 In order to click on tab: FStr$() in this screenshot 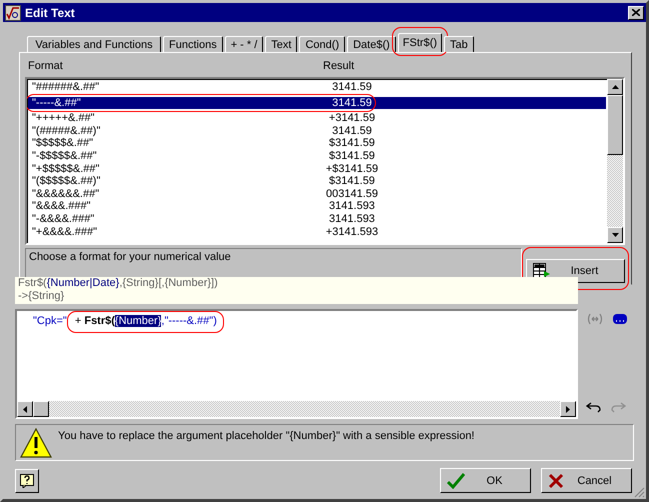, I will do `click(420, 42)`.